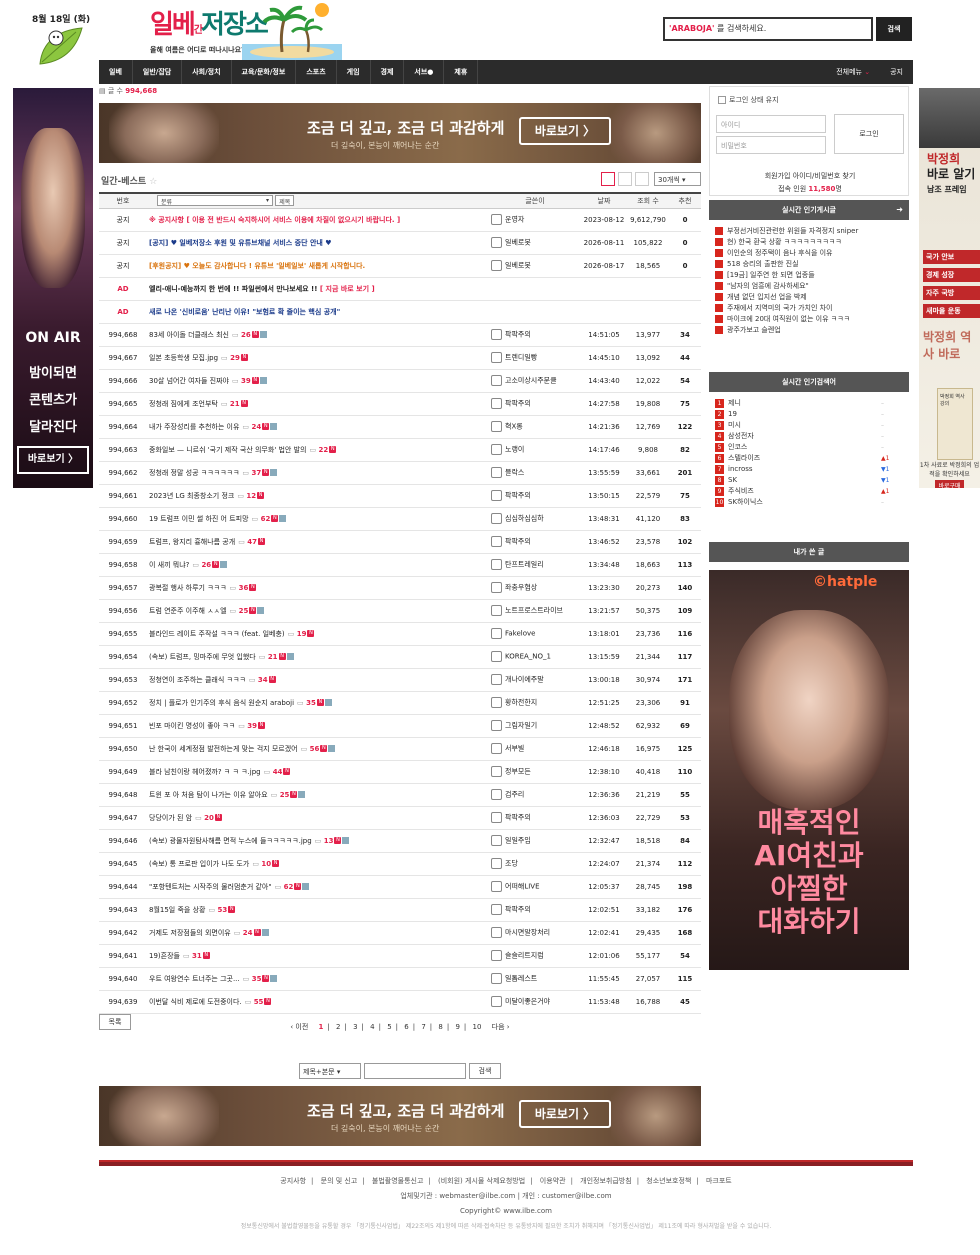 Image resolution: width=980 pixels, height=1255 pixels. What do you see at coordinates (810, 176) in the screenshot?
I see `account-links: 회원가입 아이디/비밀번호 찾기` at bounding box center [810, 176].